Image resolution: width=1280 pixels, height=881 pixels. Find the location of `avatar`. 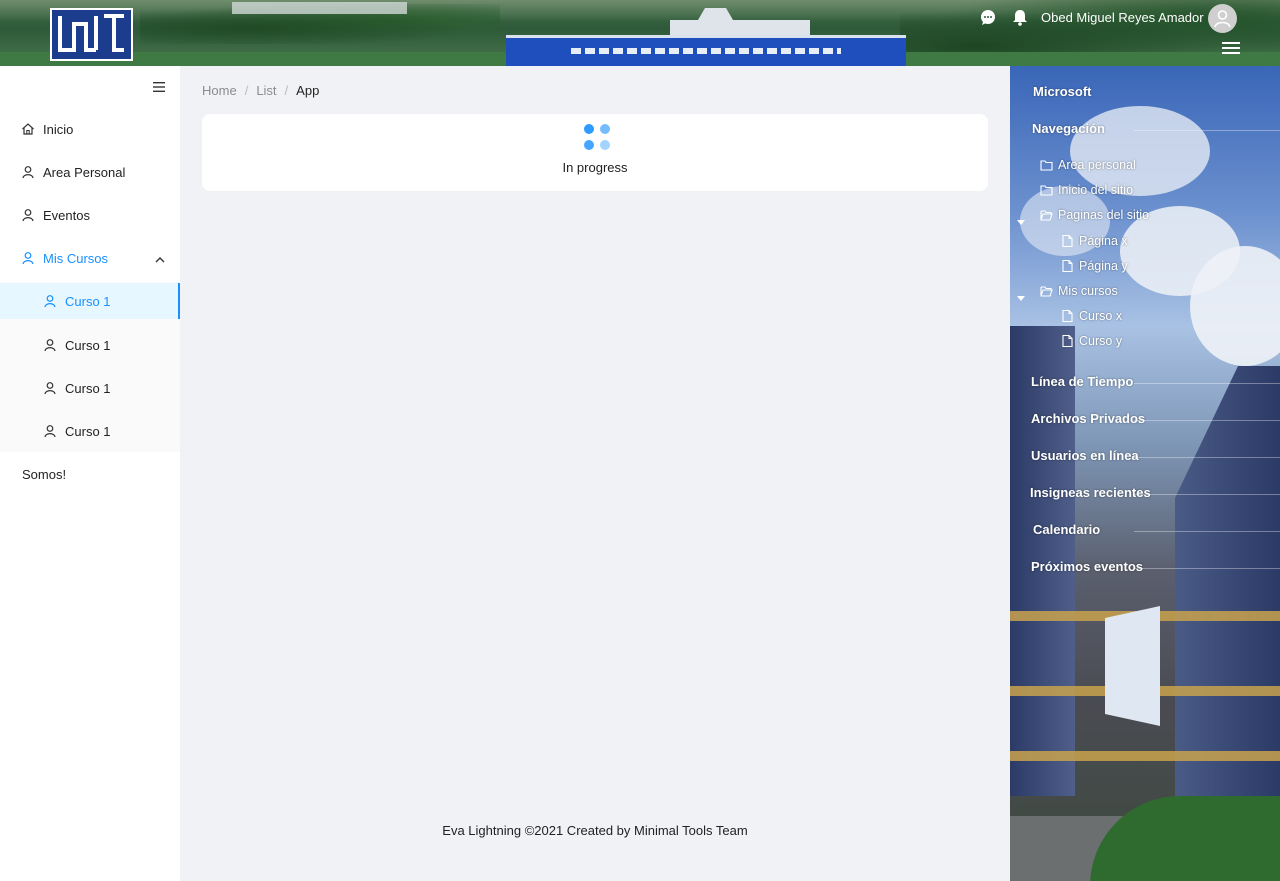

avatar is located at coordinates (1222, 18).